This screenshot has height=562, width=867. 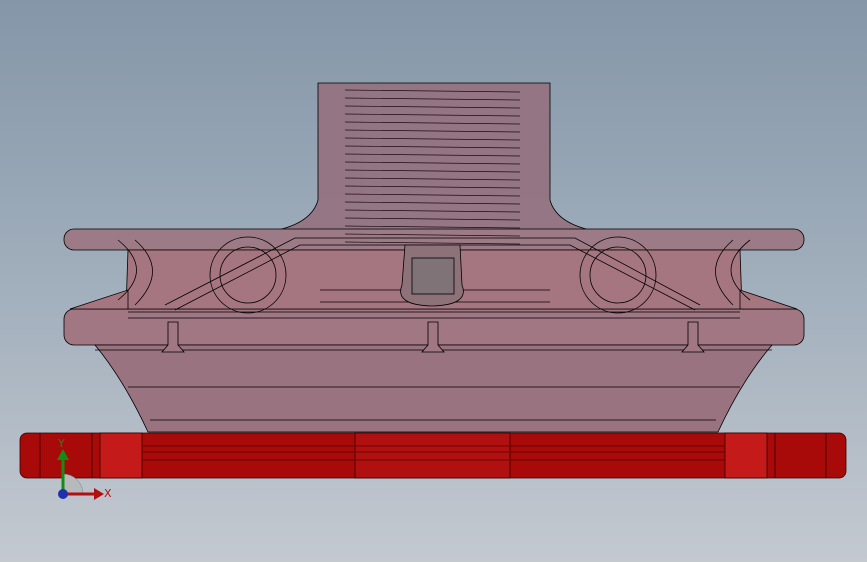 What do you see at coordinates (433, 388) in the screenshot?
I see `lower-flare` at bounding box center [433, 388].